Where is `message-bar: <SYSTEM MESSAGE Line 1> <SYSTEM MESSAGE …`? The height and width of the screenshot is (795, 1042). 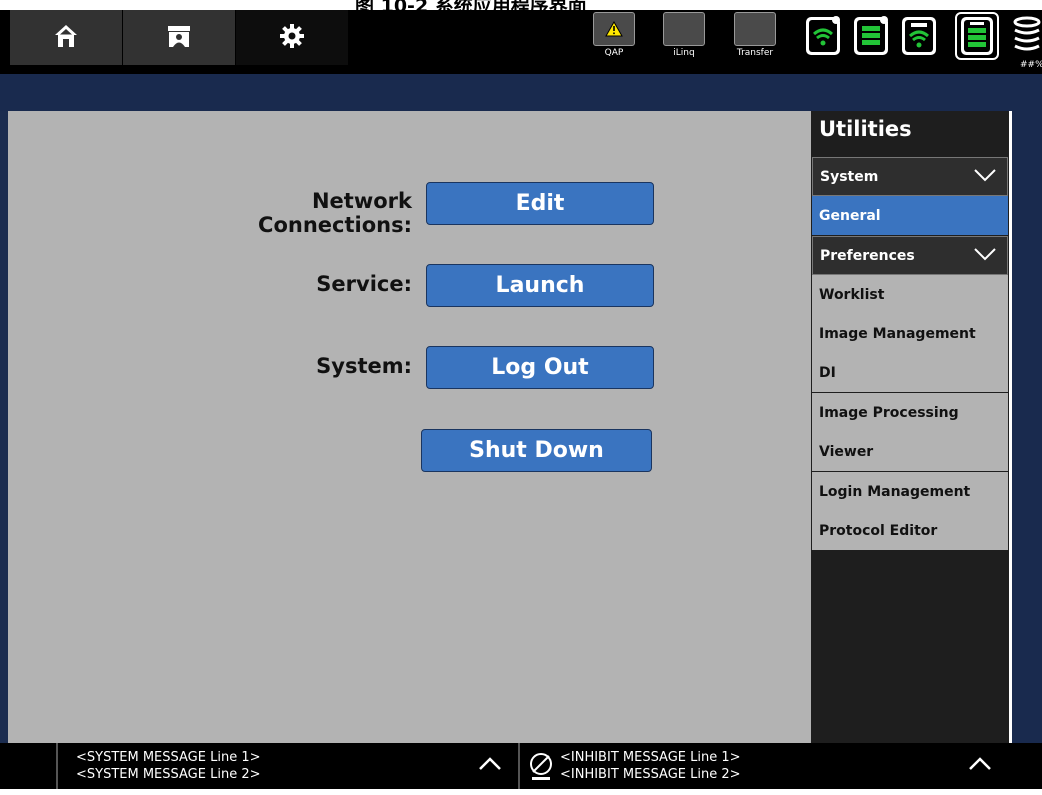
message-bar: <SYSTEM MESSAGE Line 1> <SYSTEM MESSAGE … is located at coordinates (521, 766).